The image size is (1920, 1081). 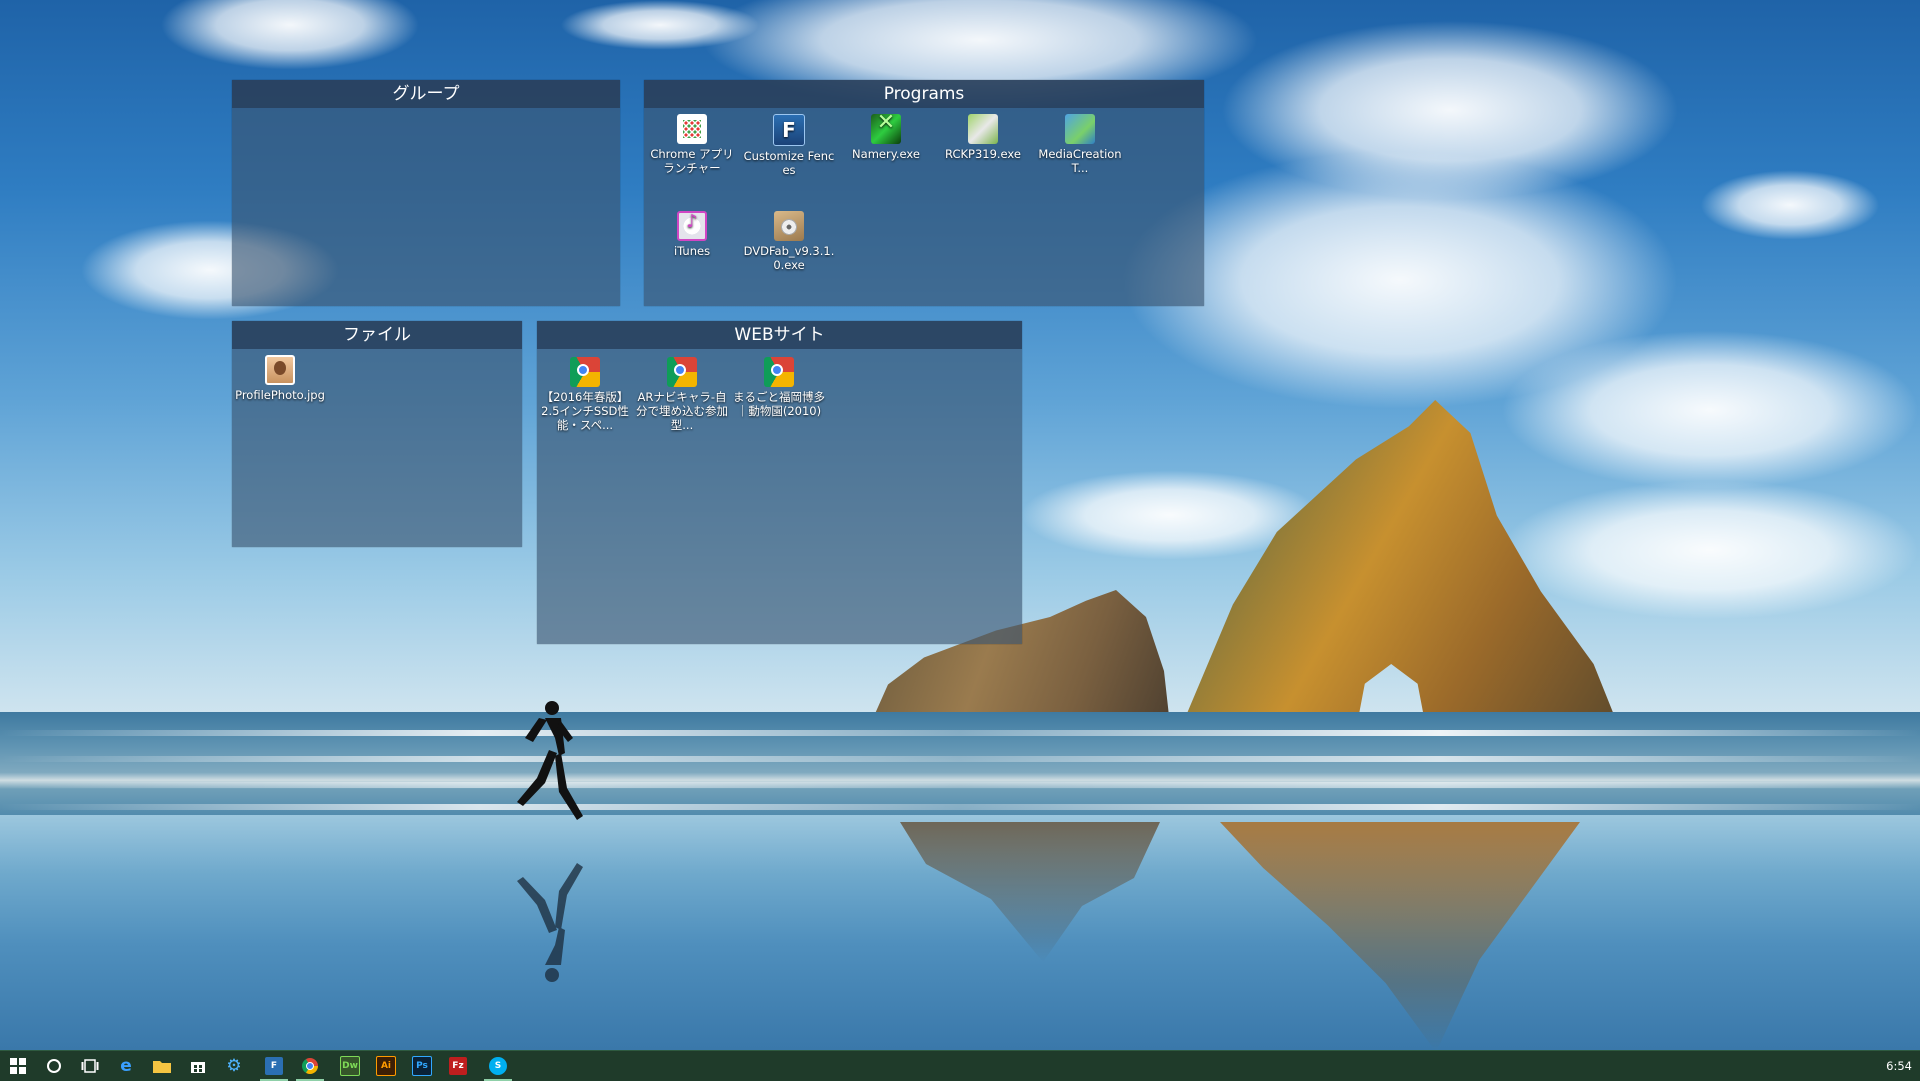 I want to click on edge-icon: e, so click(x=126, y=1066).